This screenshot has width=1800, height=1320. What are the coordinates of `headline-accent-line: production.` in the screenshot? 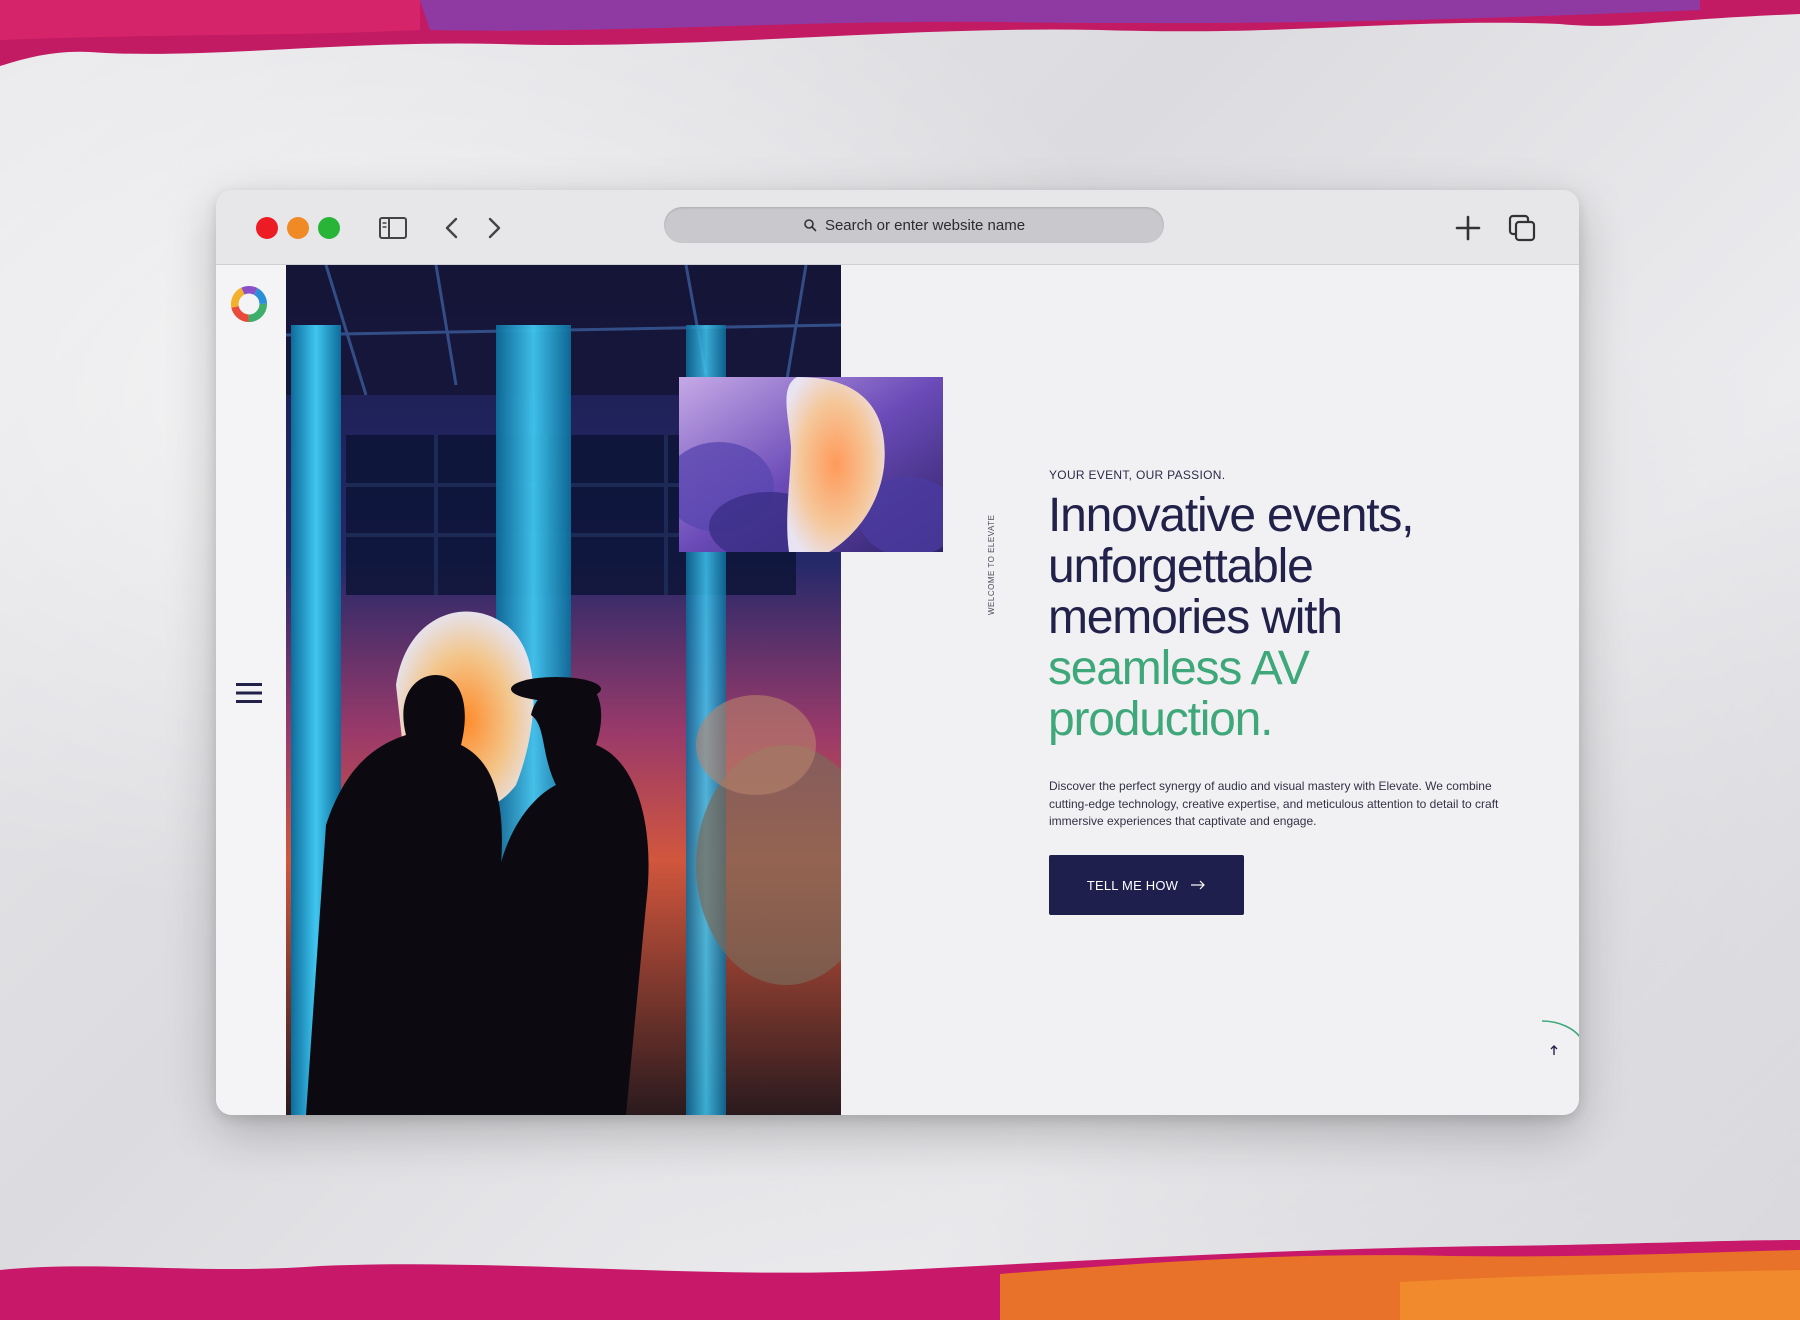 It's located at (1160, 719).